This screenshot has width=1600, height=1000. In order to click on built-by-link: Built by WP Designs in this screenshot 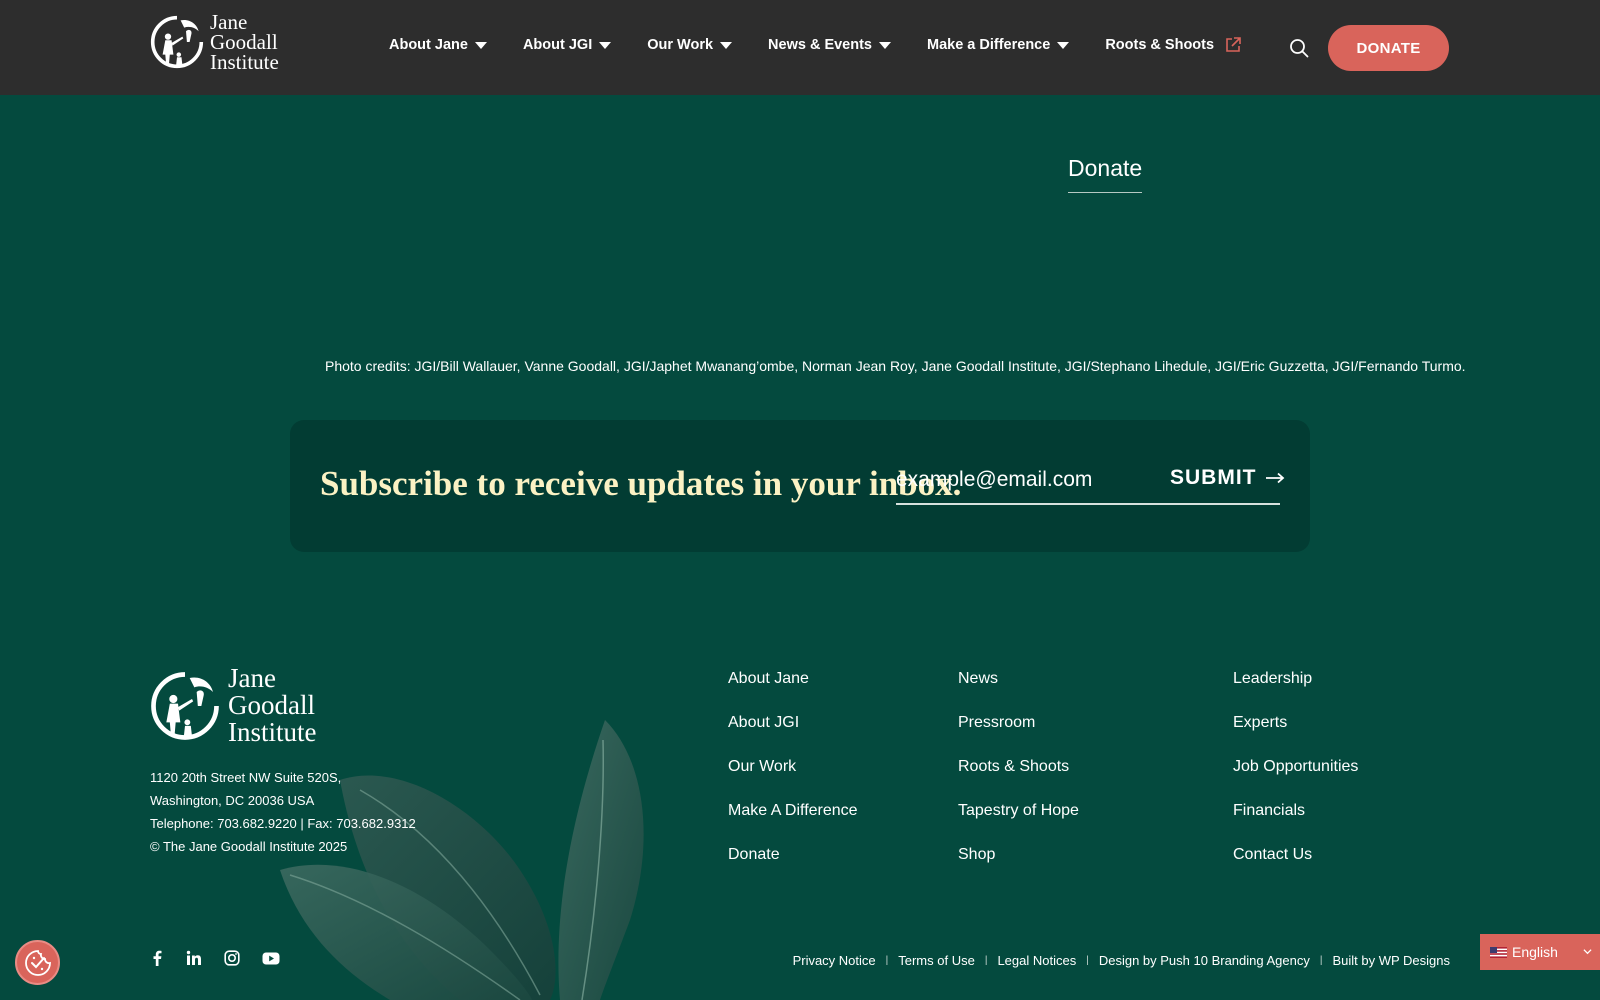, I will do `click(1391, 960)`.